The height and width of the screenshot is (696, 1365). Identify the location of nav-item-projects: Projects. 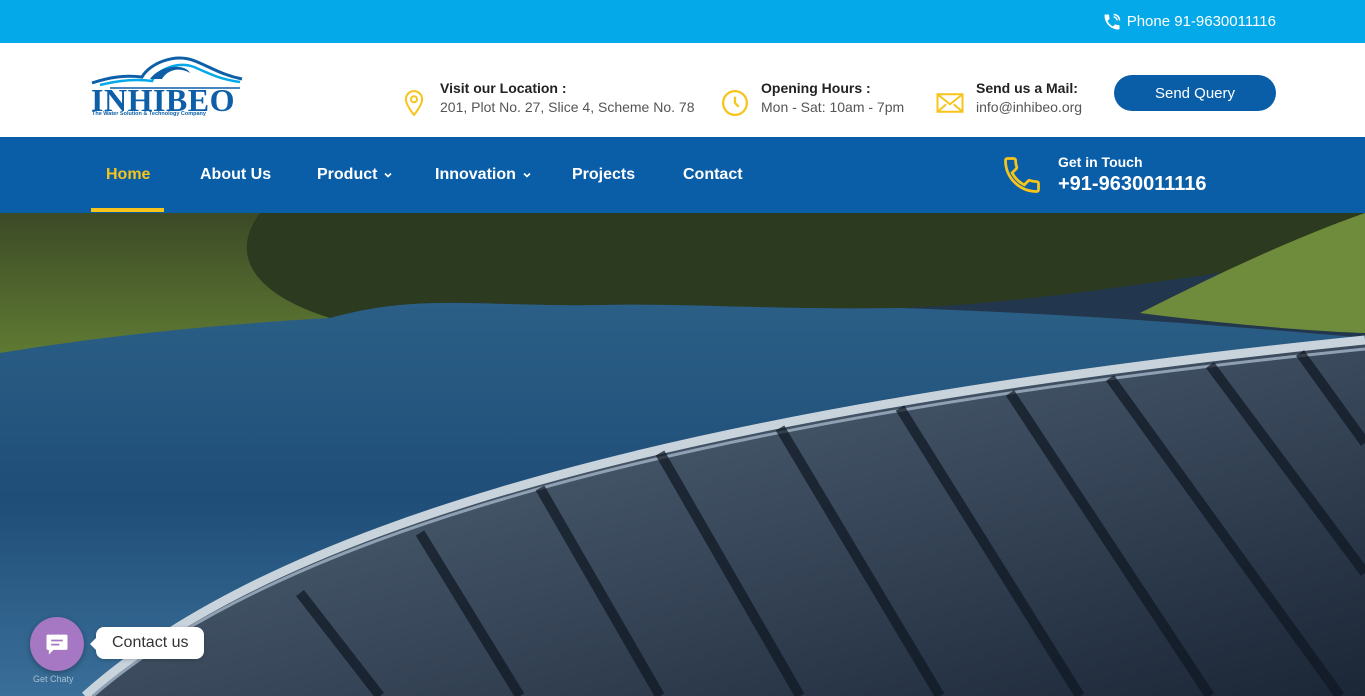
(603, 175).